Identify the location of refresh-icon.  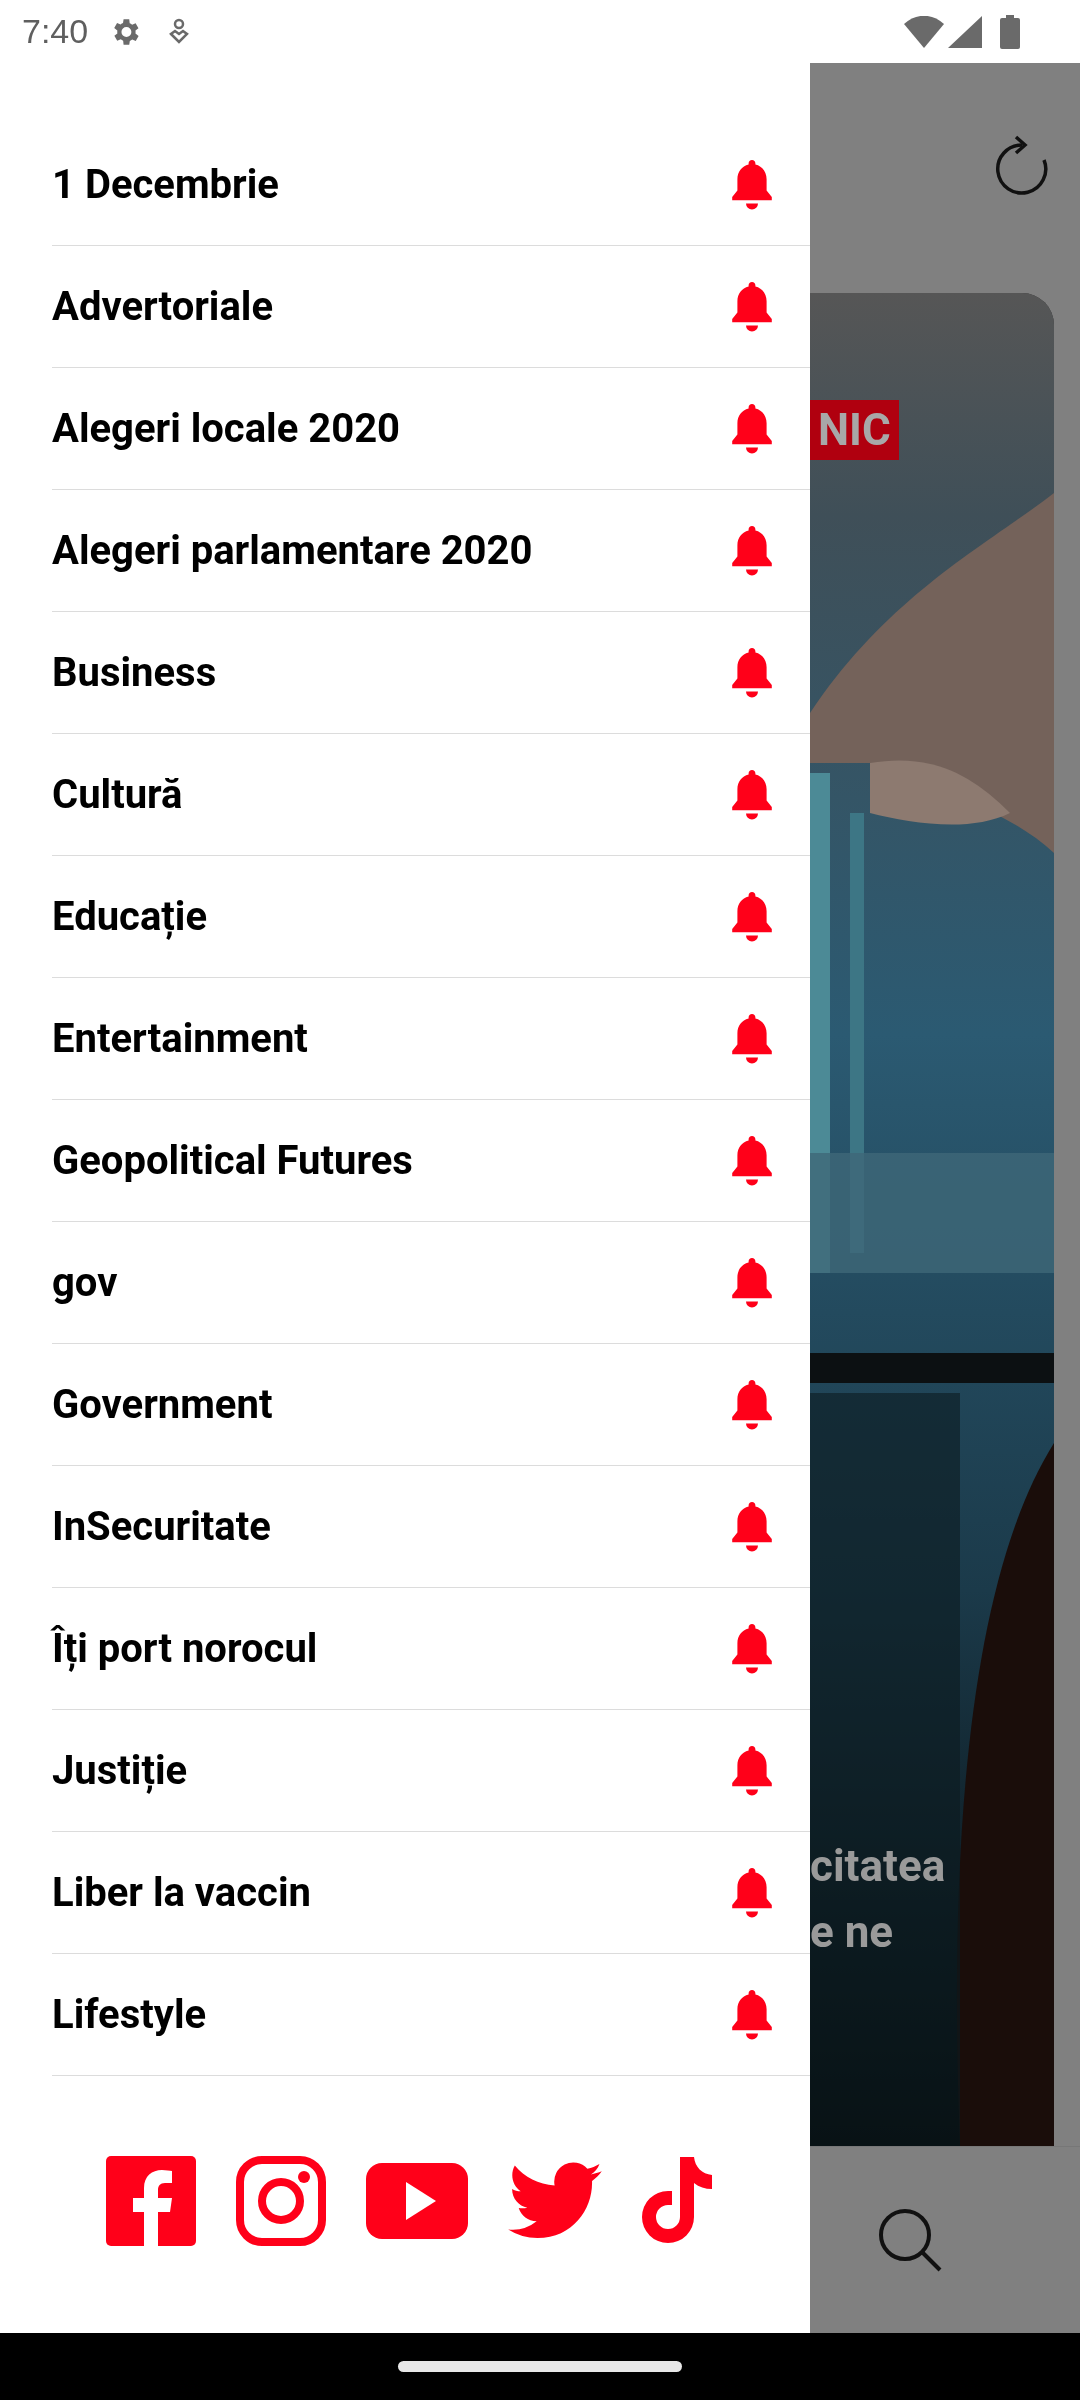
(1022, 165).